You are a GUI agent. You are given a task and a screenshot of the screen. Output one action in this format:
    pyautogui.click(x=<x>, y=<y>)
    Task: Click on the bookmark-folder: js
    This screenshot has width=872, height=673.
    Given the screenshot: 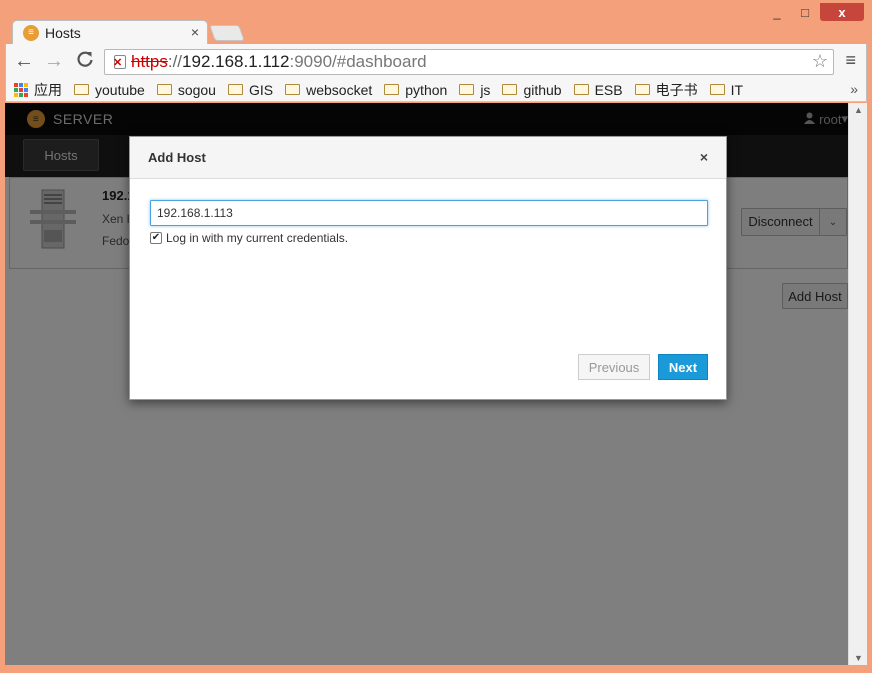 What is the action you would take?
    pyautogui.click(x=474, y=90)
    